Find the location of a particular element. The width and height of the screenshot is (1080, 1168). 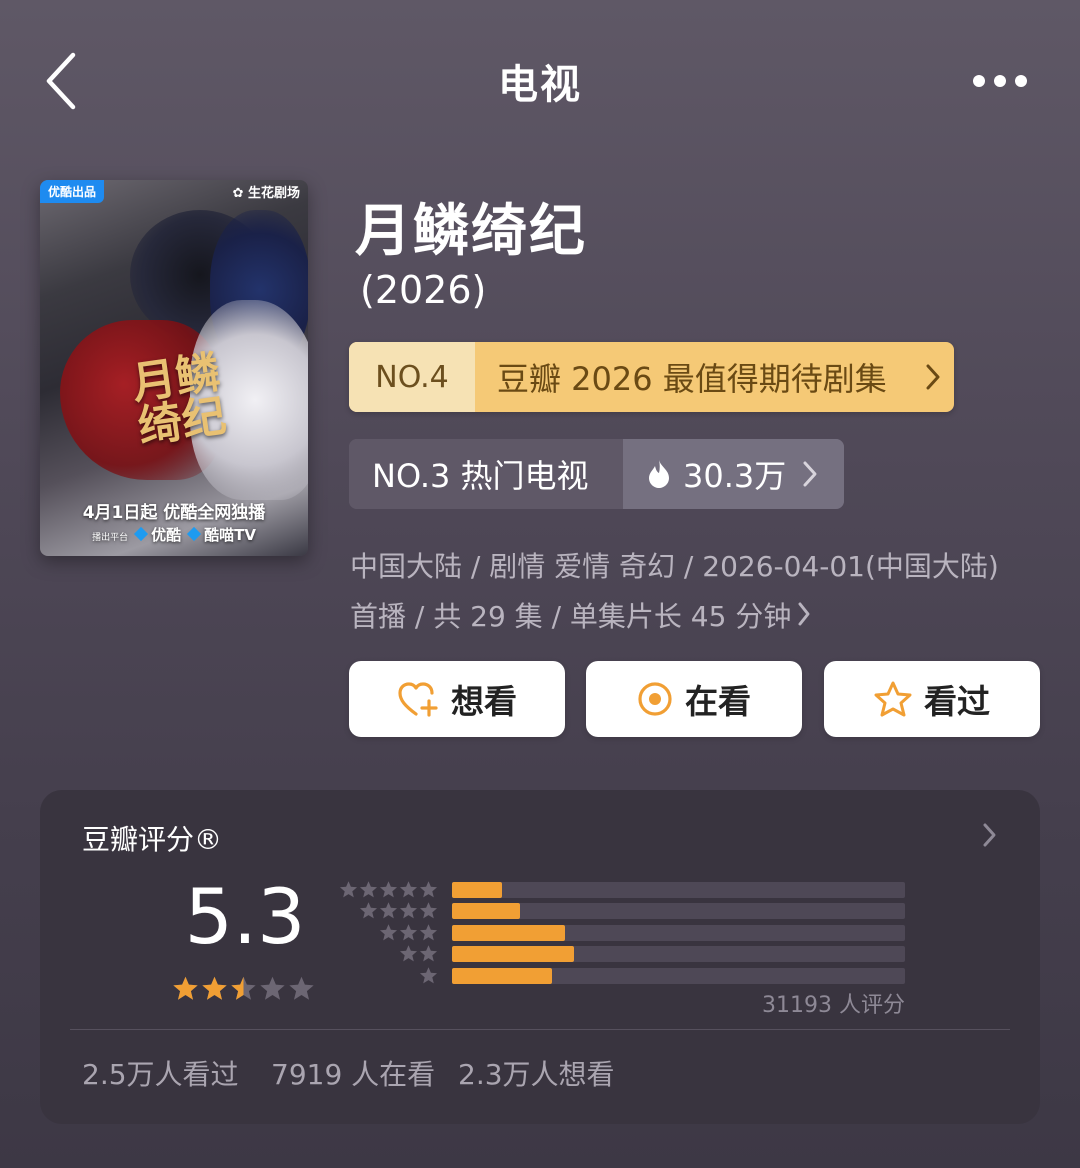

hot-rank-badge: NO.3 热门电视 30.3万 is located at coordinates (596, 474).